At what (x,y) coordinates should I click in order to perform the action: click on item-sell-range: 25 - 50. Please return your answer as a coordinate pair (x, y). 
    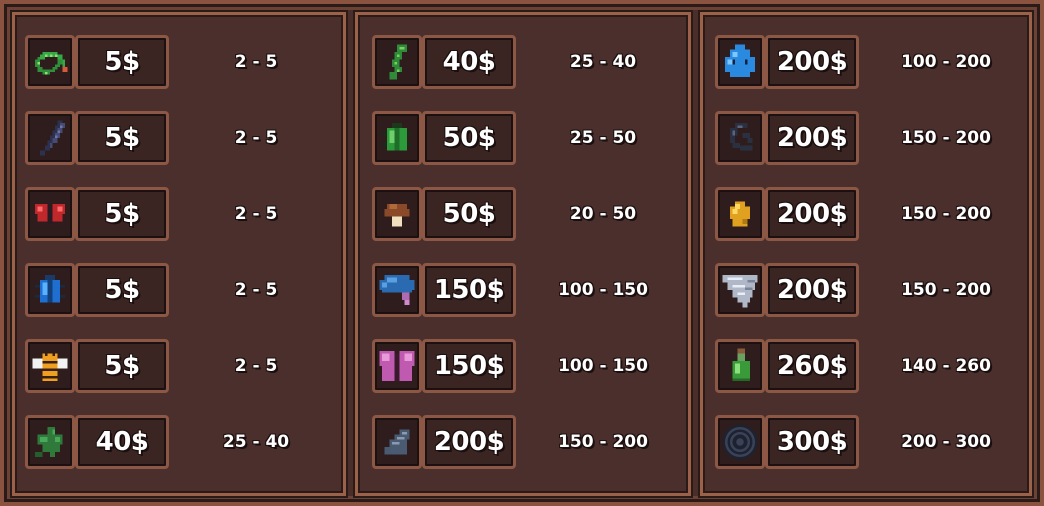
    Looking at the image, I should click on (603, 138).